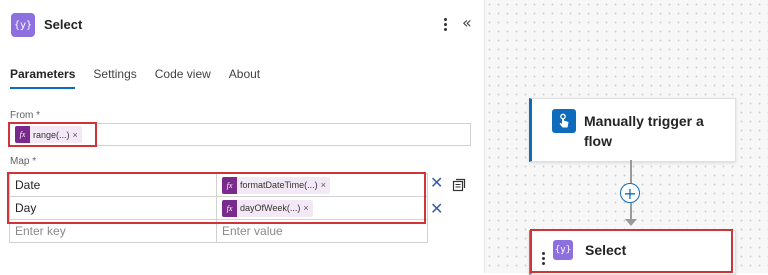 The image size is (768, 275). Describe the element at coordinates (631, 222) in the screenshot. I see `connector-arrow-icon` at that location.